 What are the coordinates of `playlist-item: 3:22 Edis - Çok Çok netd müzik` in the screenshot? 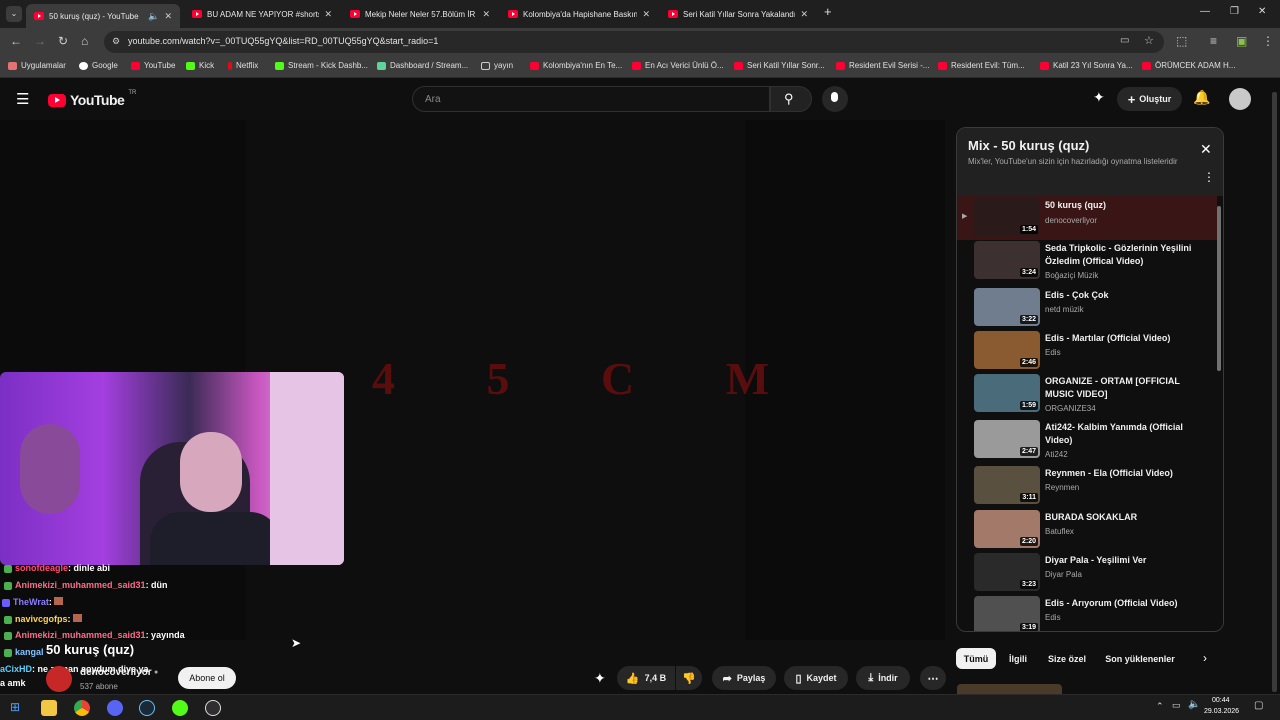 It's located at (1087, 308).